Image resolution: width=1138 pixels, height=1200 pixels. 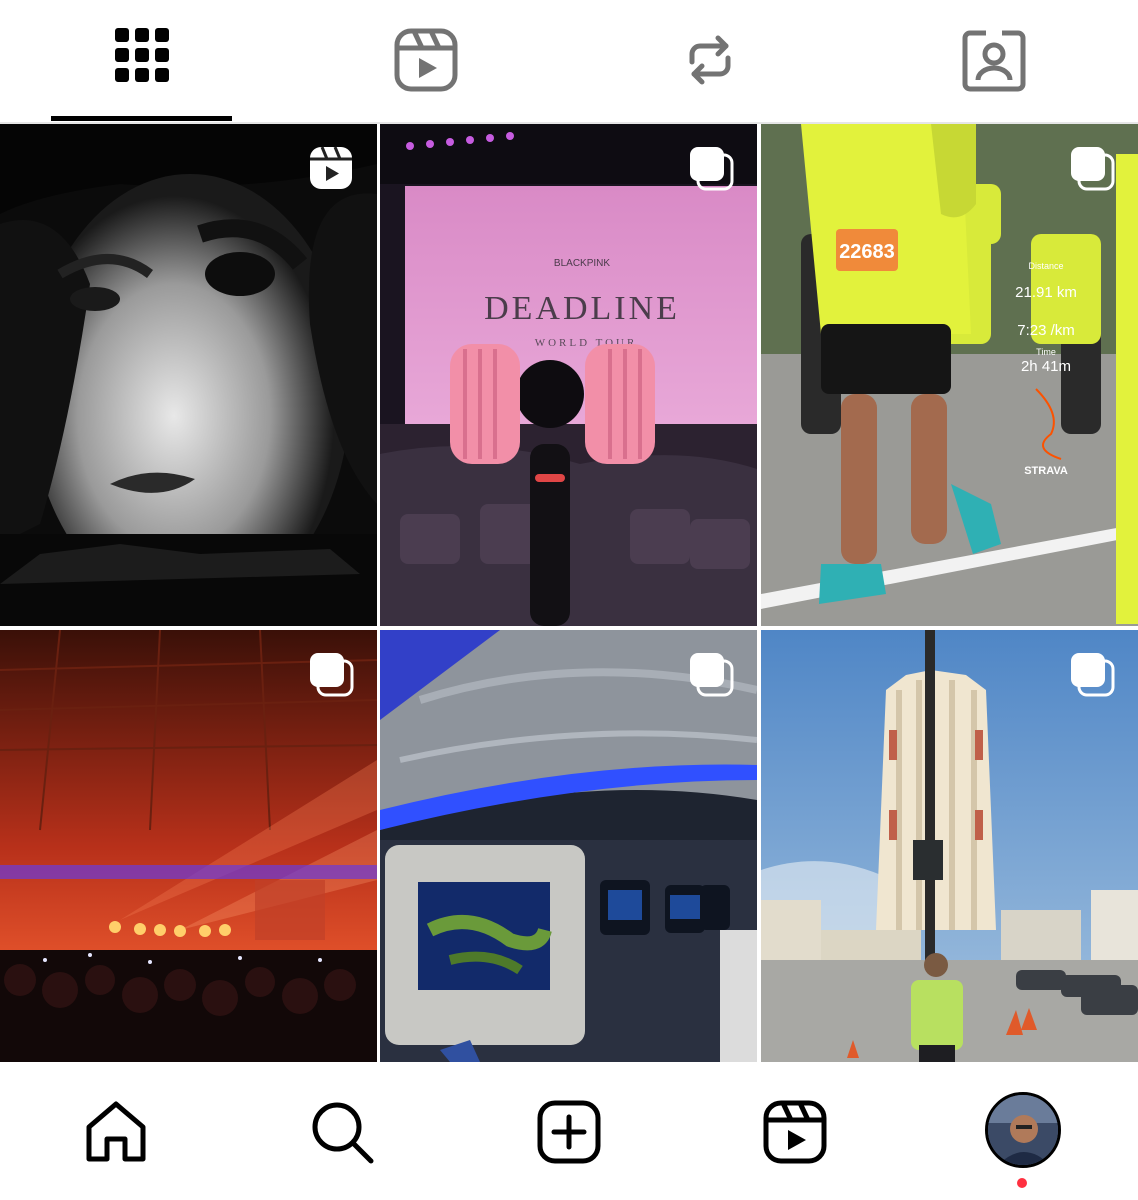 I want to click on nav-create, so click(x=569, y=1132).